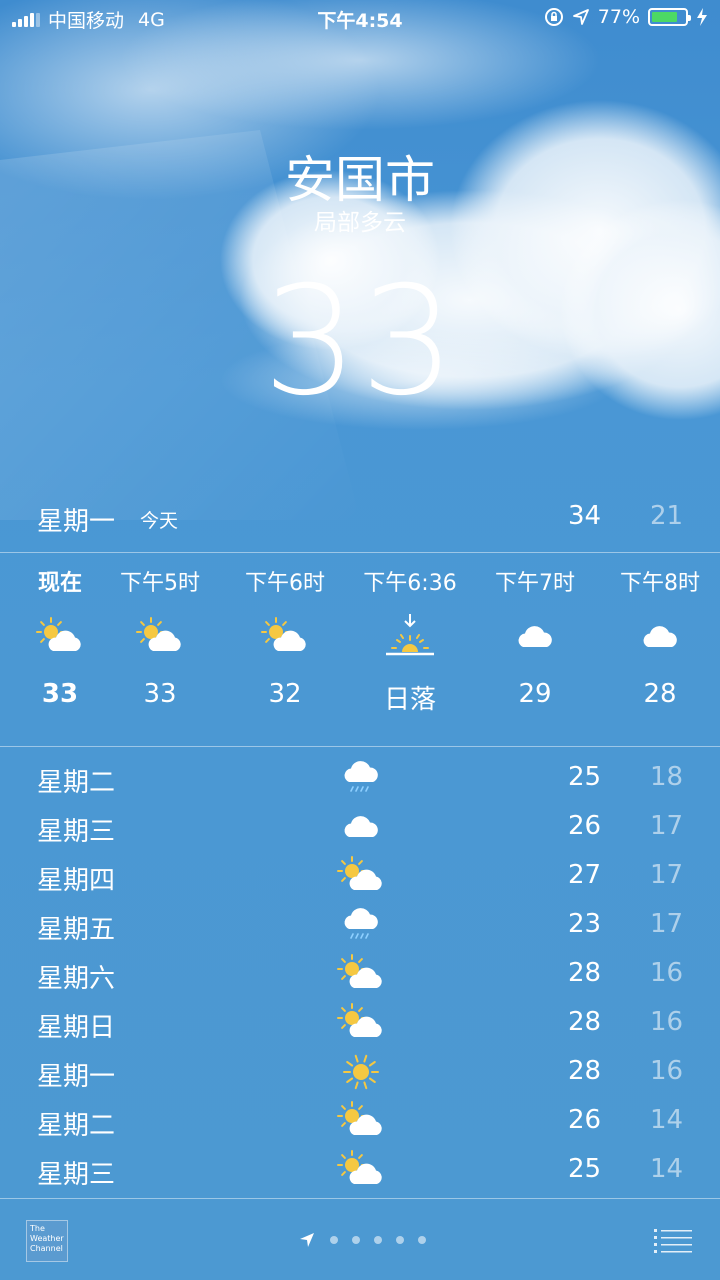  Describe the element at coordinates (360, 180) in the screenshot. I see `city-name: 安国市` at that location.